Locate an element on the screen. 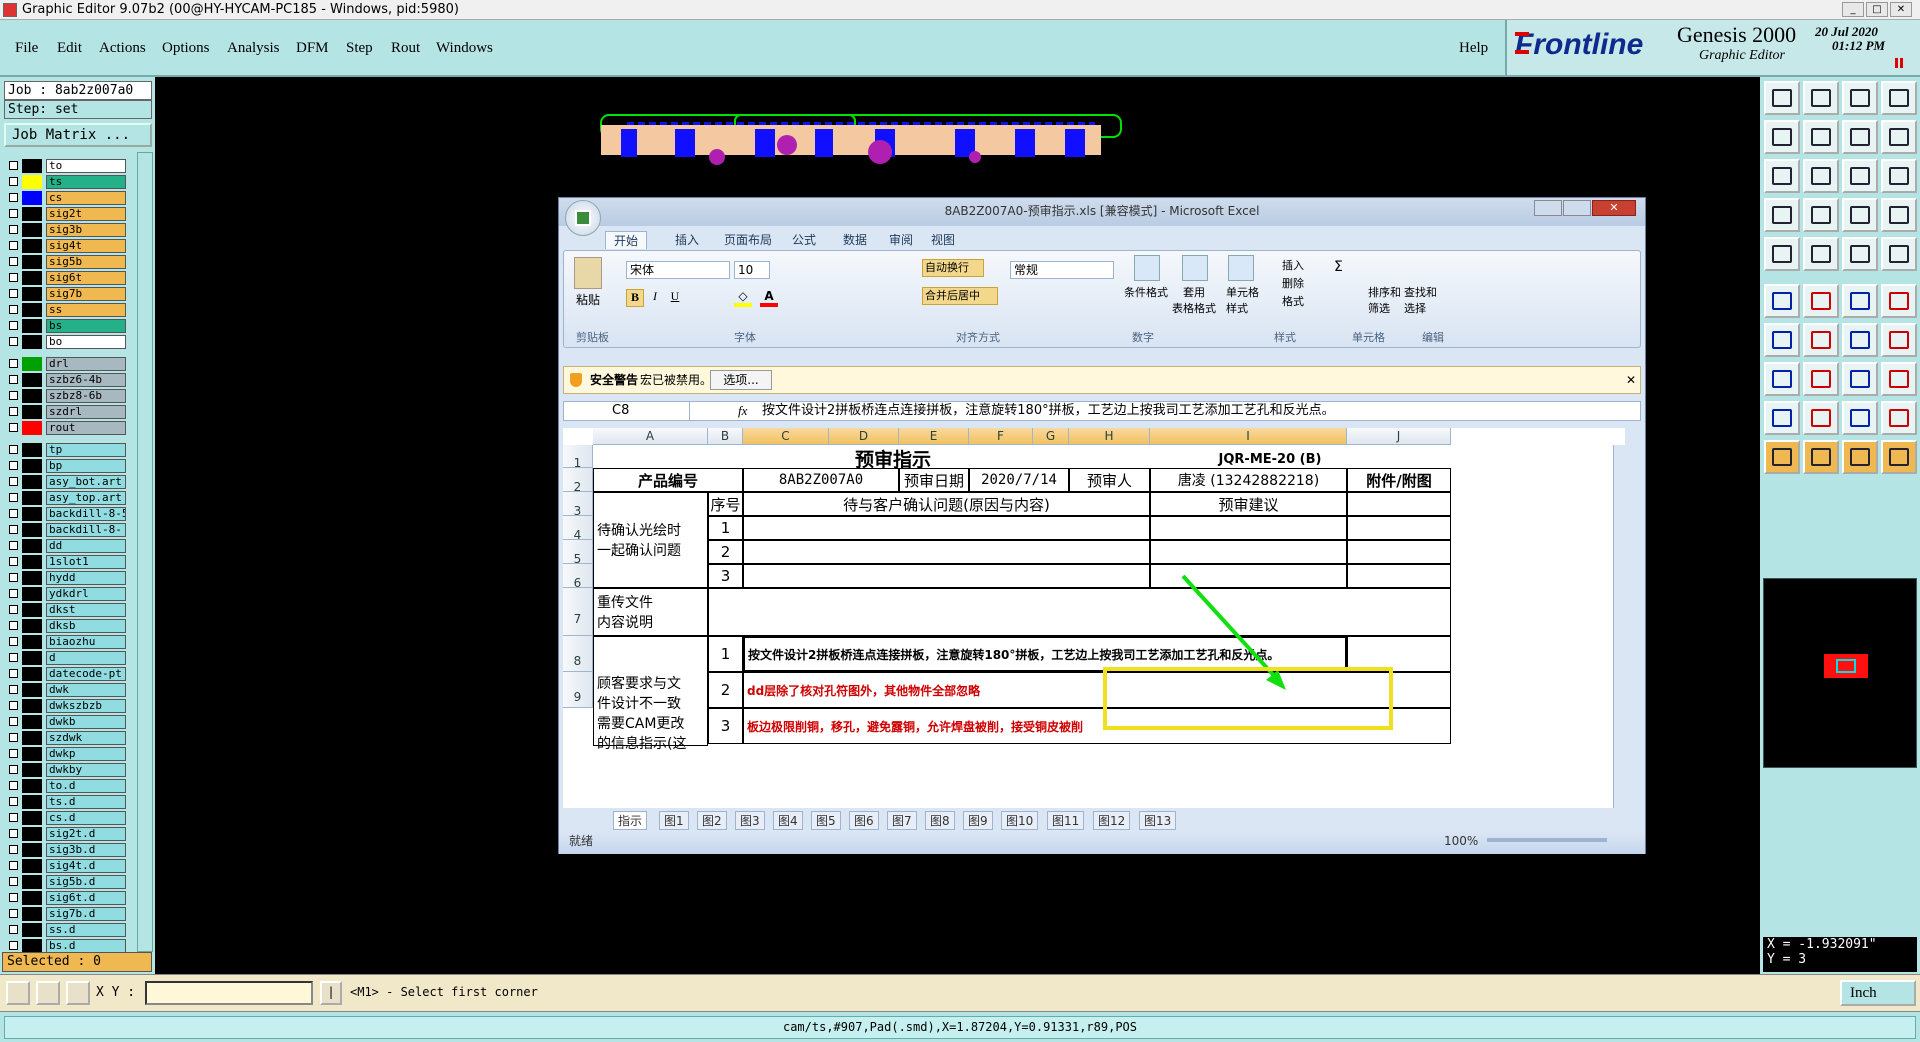  annotation-overlay is located at coordinates (1248, 652).